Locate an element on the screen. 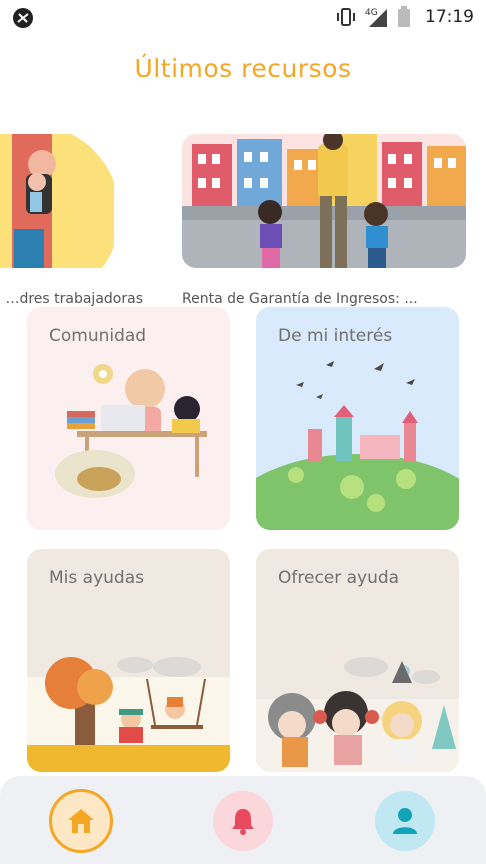 The image size is (486, 864). bottom-navigation is located at coordinates (243, 820).